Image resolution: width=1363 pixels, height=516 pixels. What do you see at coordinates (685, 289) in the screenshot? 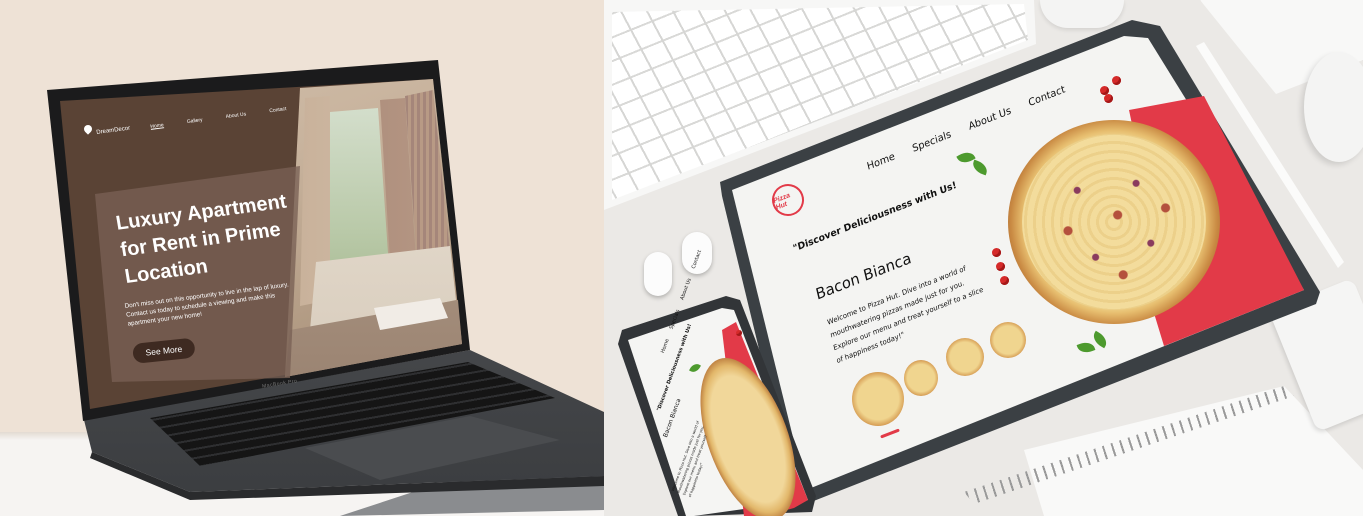
I see `nav-about: About Us` at bounding box center [685, 289].